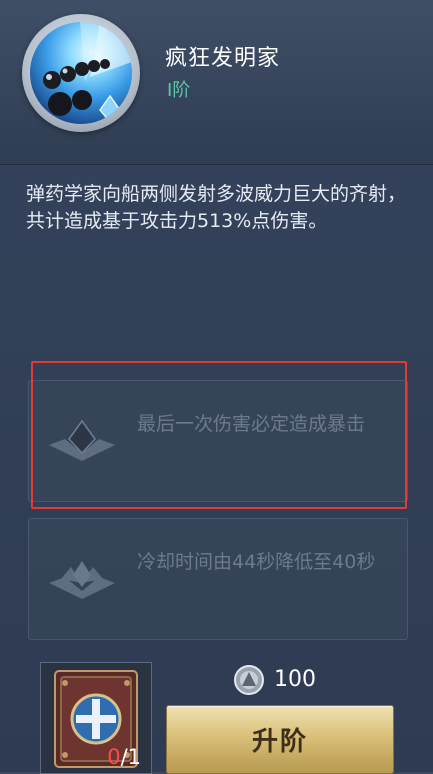  What do you see at coordinates (114, 757) in the screenshot?
I see `material-count-have: 0` at bounding box center [114, 757].